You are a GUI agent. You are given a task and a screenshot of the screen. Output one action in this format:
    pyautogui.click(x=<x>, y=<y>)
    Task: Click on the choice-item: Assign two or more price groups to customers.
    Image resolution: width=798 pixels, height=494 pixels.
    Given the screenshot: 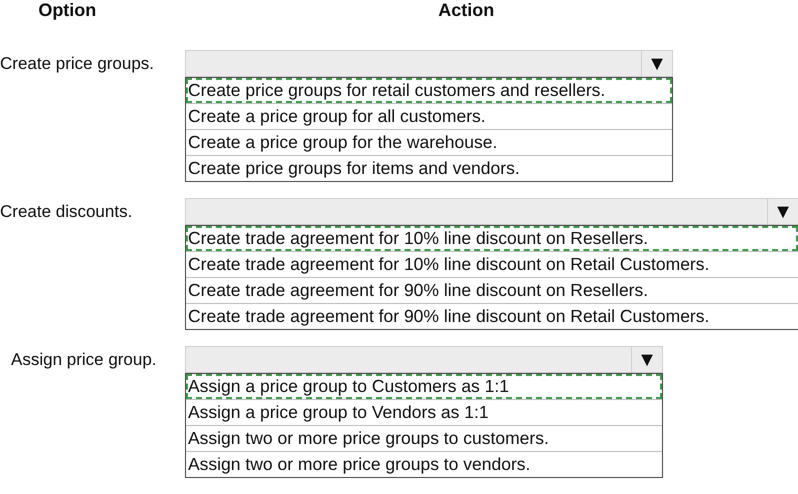 What is the action you would take?
    pyautogui.click(x=424, y=438)
    